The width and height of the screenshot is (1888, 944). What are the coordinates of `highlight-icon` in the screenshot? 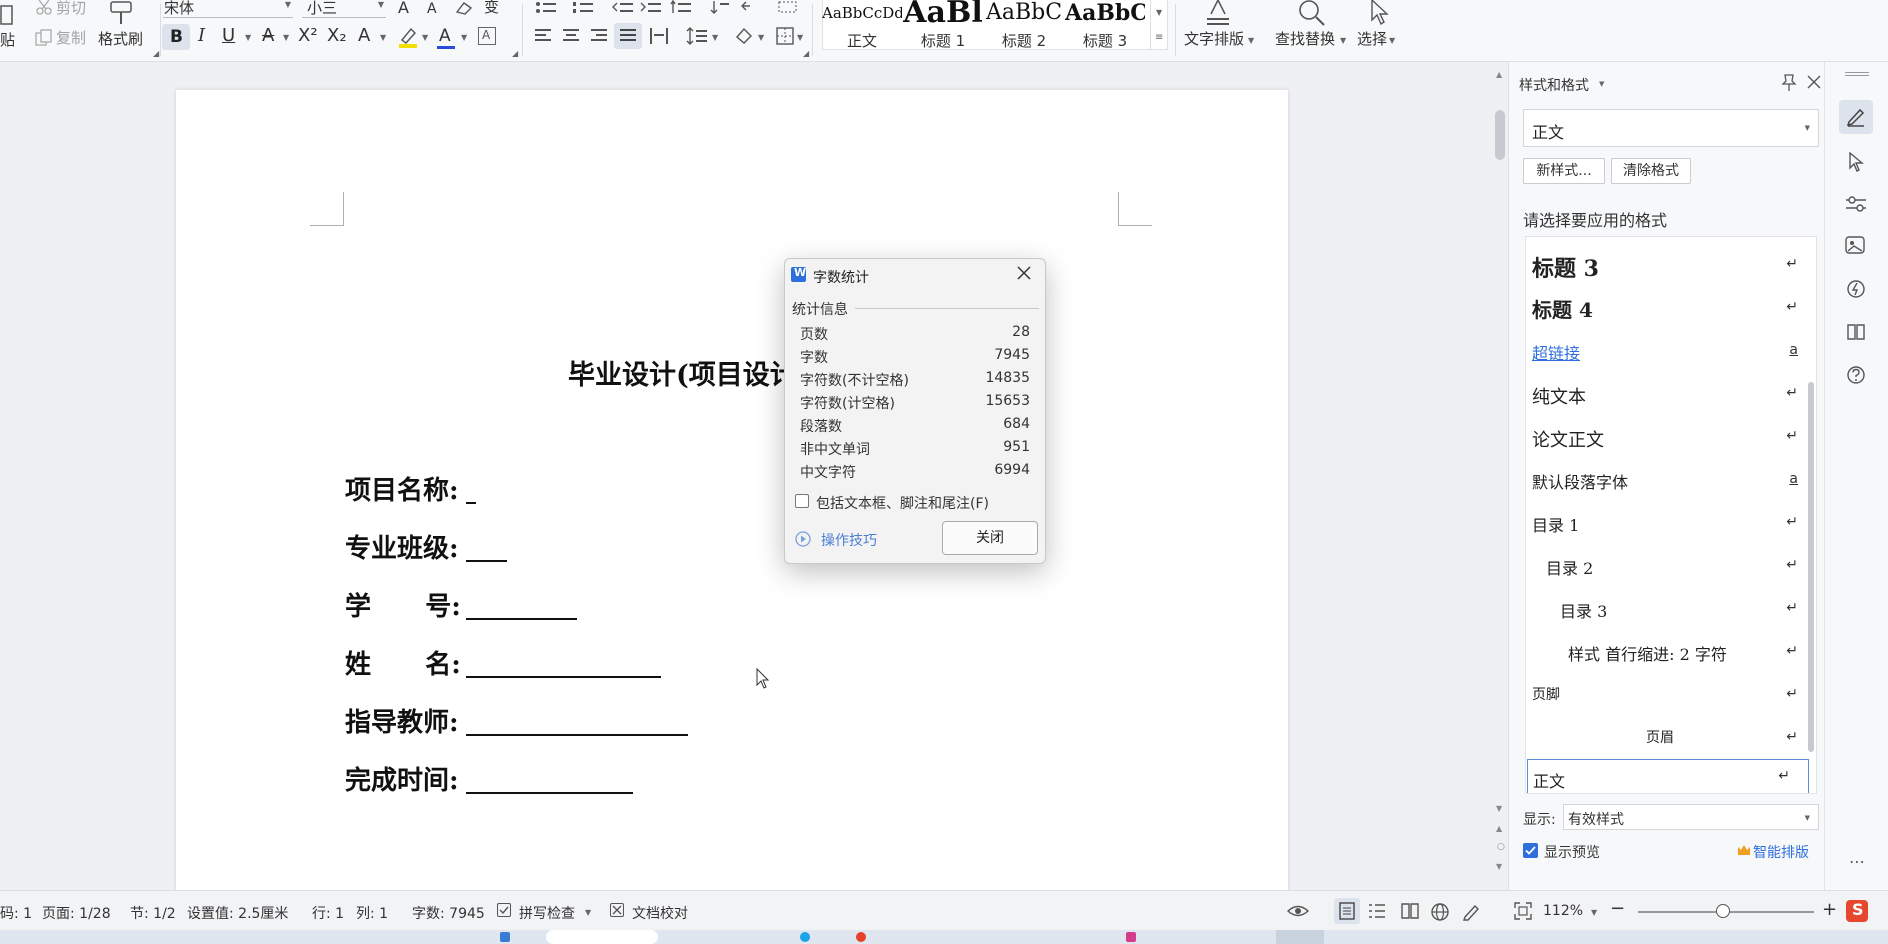 It's located at (408, 37).